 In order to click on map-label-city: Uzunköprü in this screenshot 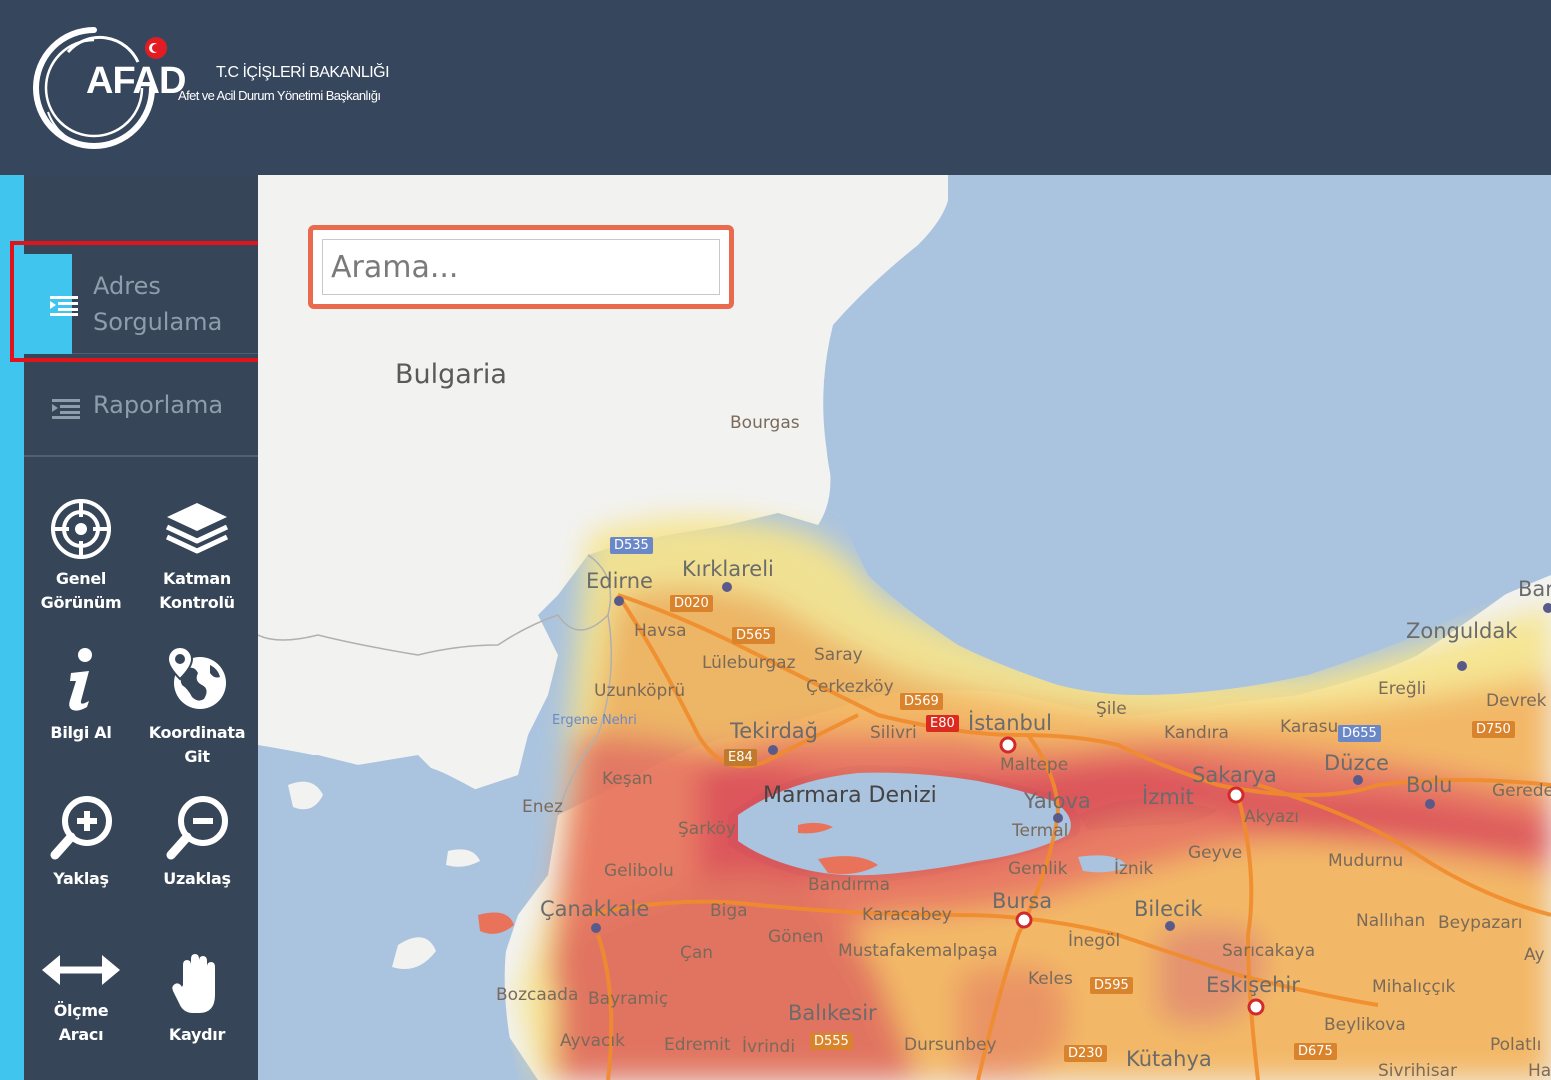, I will do `click(640, 691)`.